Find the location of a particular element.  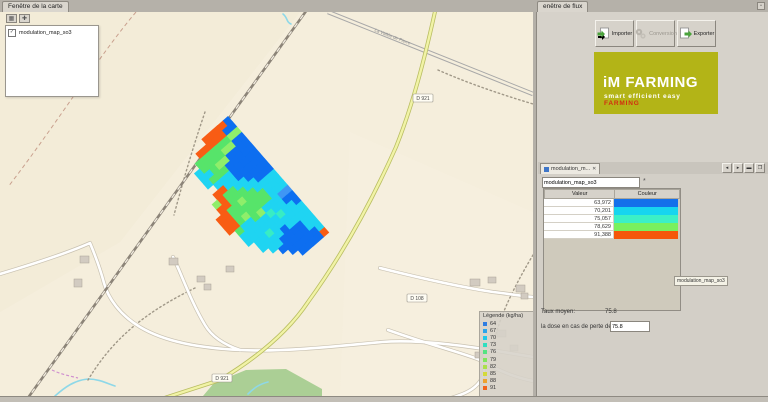

taux-moyen-label: Taux moyen: is located at coordinates (558, 312).